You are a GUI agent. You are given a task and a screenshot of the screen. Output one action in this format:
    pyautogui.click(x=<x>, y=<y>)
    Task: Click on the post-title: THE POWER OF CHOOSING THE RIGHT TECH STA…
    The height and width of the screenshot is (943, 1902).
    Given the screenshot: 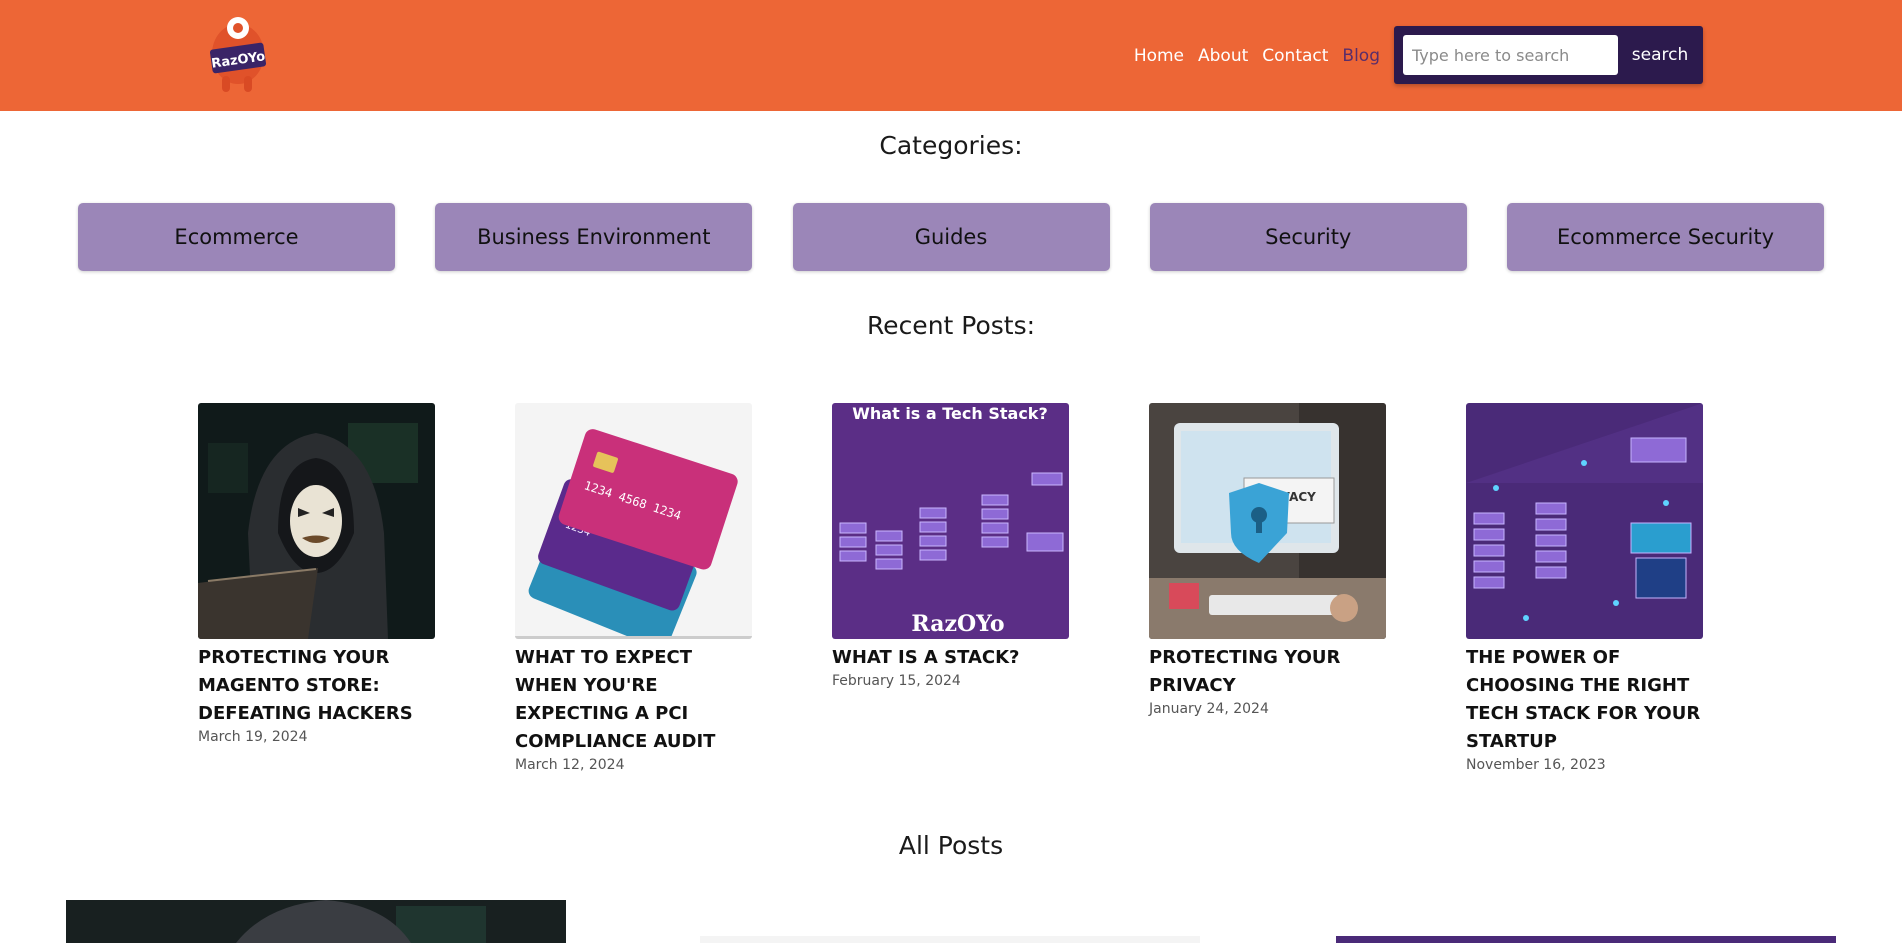 What is the action you would take?
    pyautogui.click(x=1585, y=700)
    